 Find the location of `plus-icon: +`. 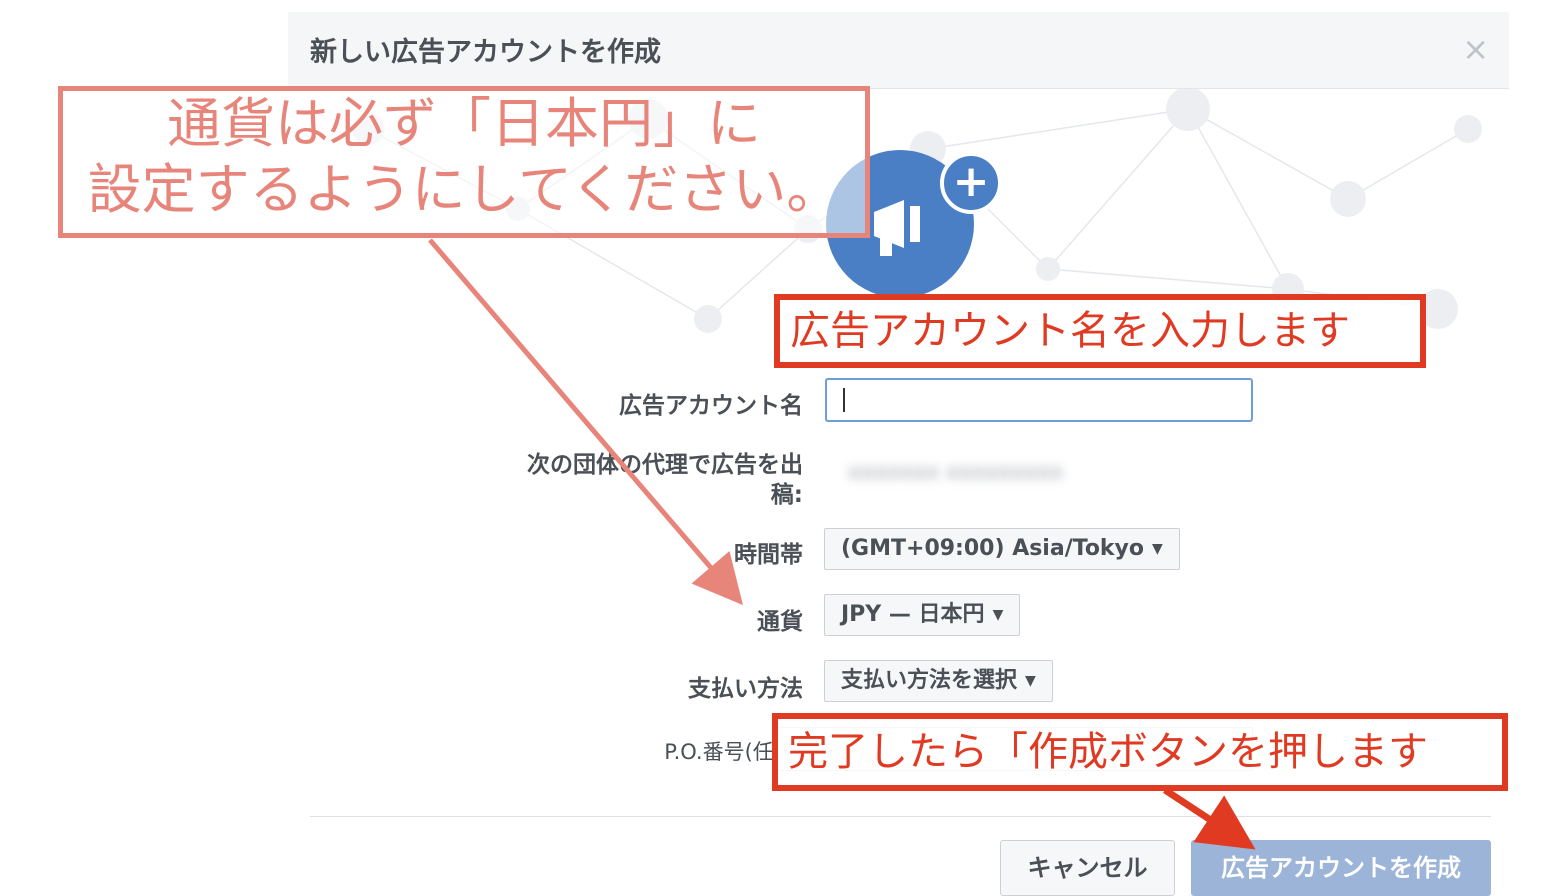

plus-icon: + is located at coordinates (971, 183).